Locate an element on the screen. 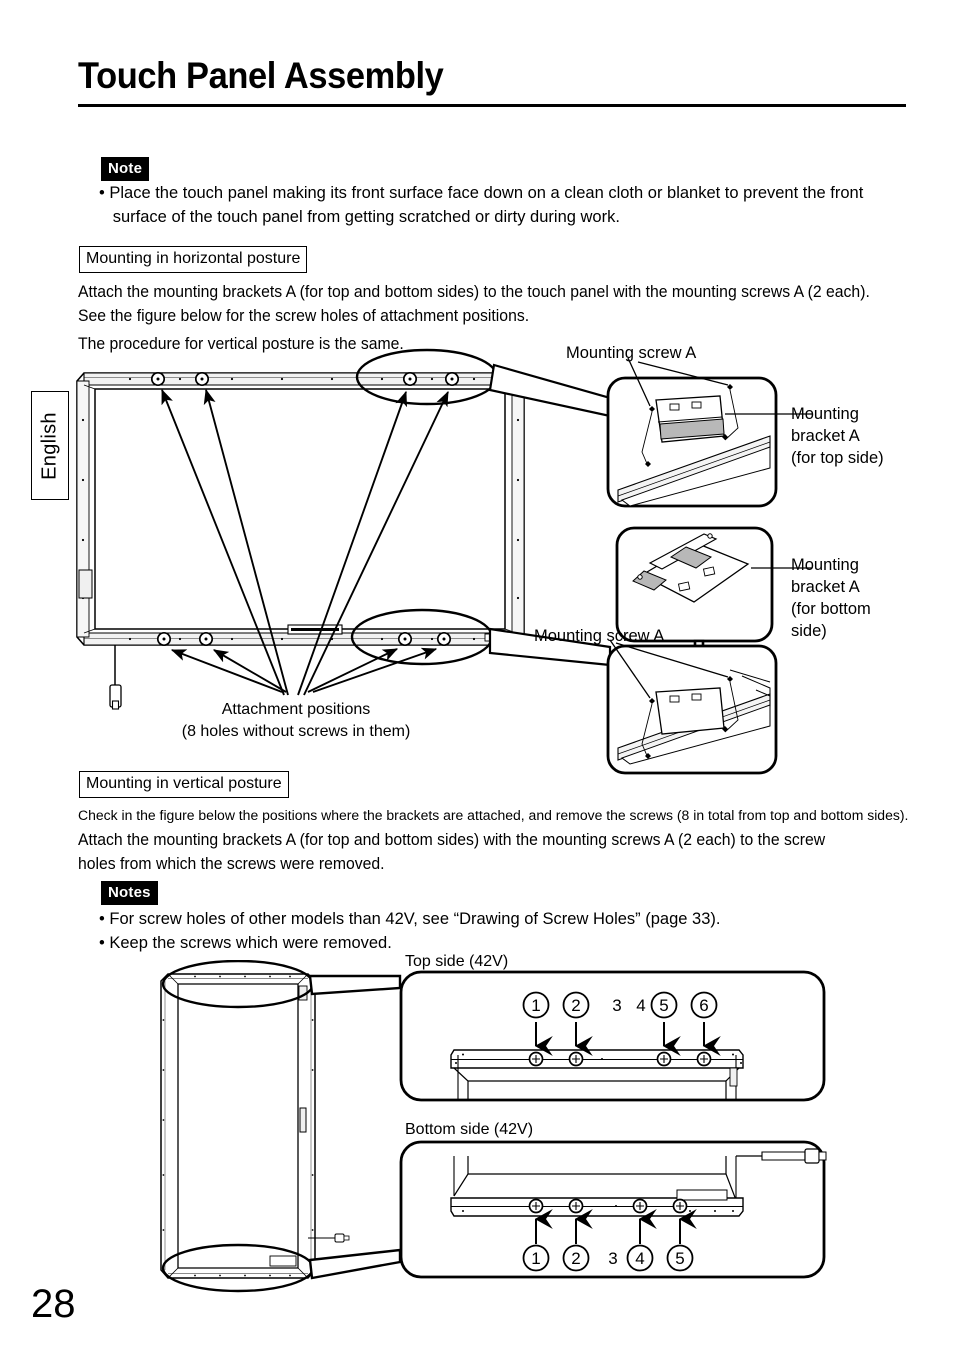  notes-tag: Notes is located at coordinates (129, 893).